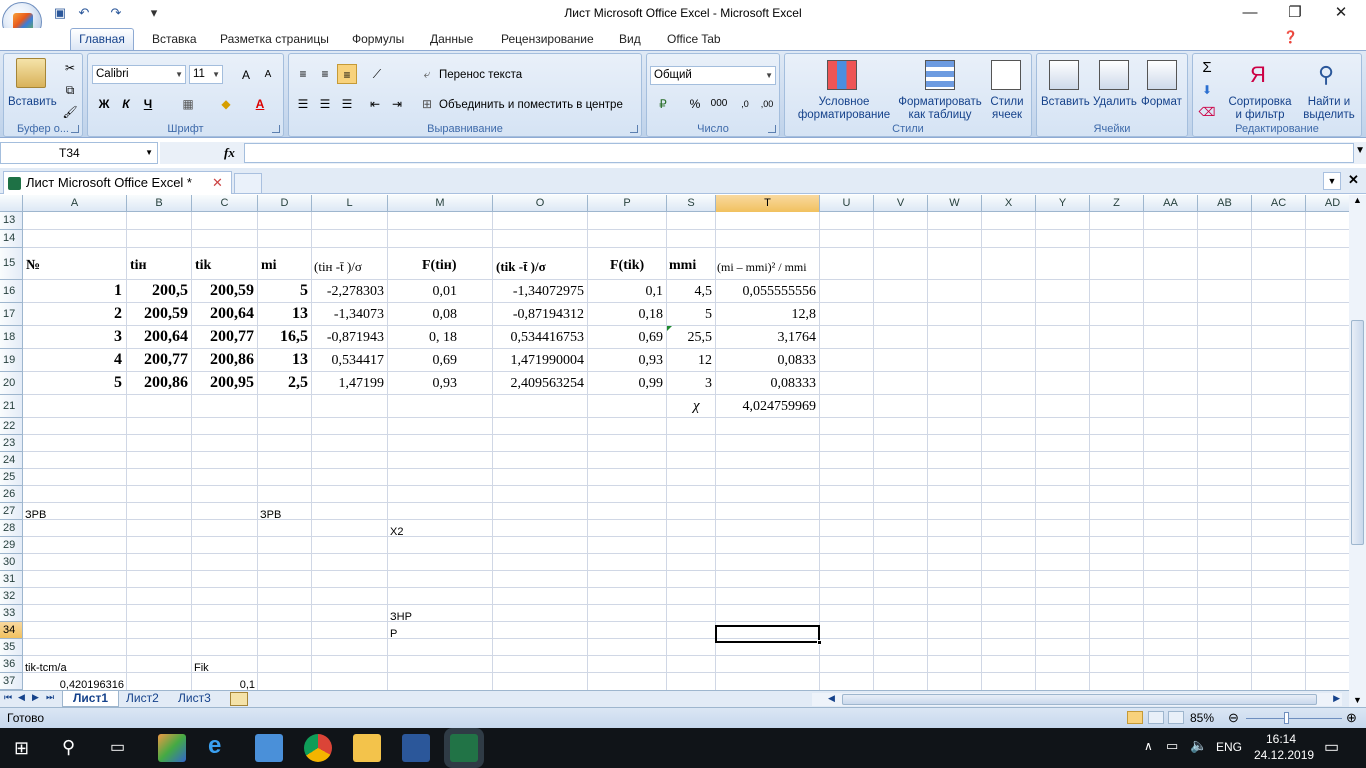 This screenshot has height=768, width=1366. Describe the element at coordinates (1286, 718) in the screenshot. I see `zoom-slider-thumb` at that location.